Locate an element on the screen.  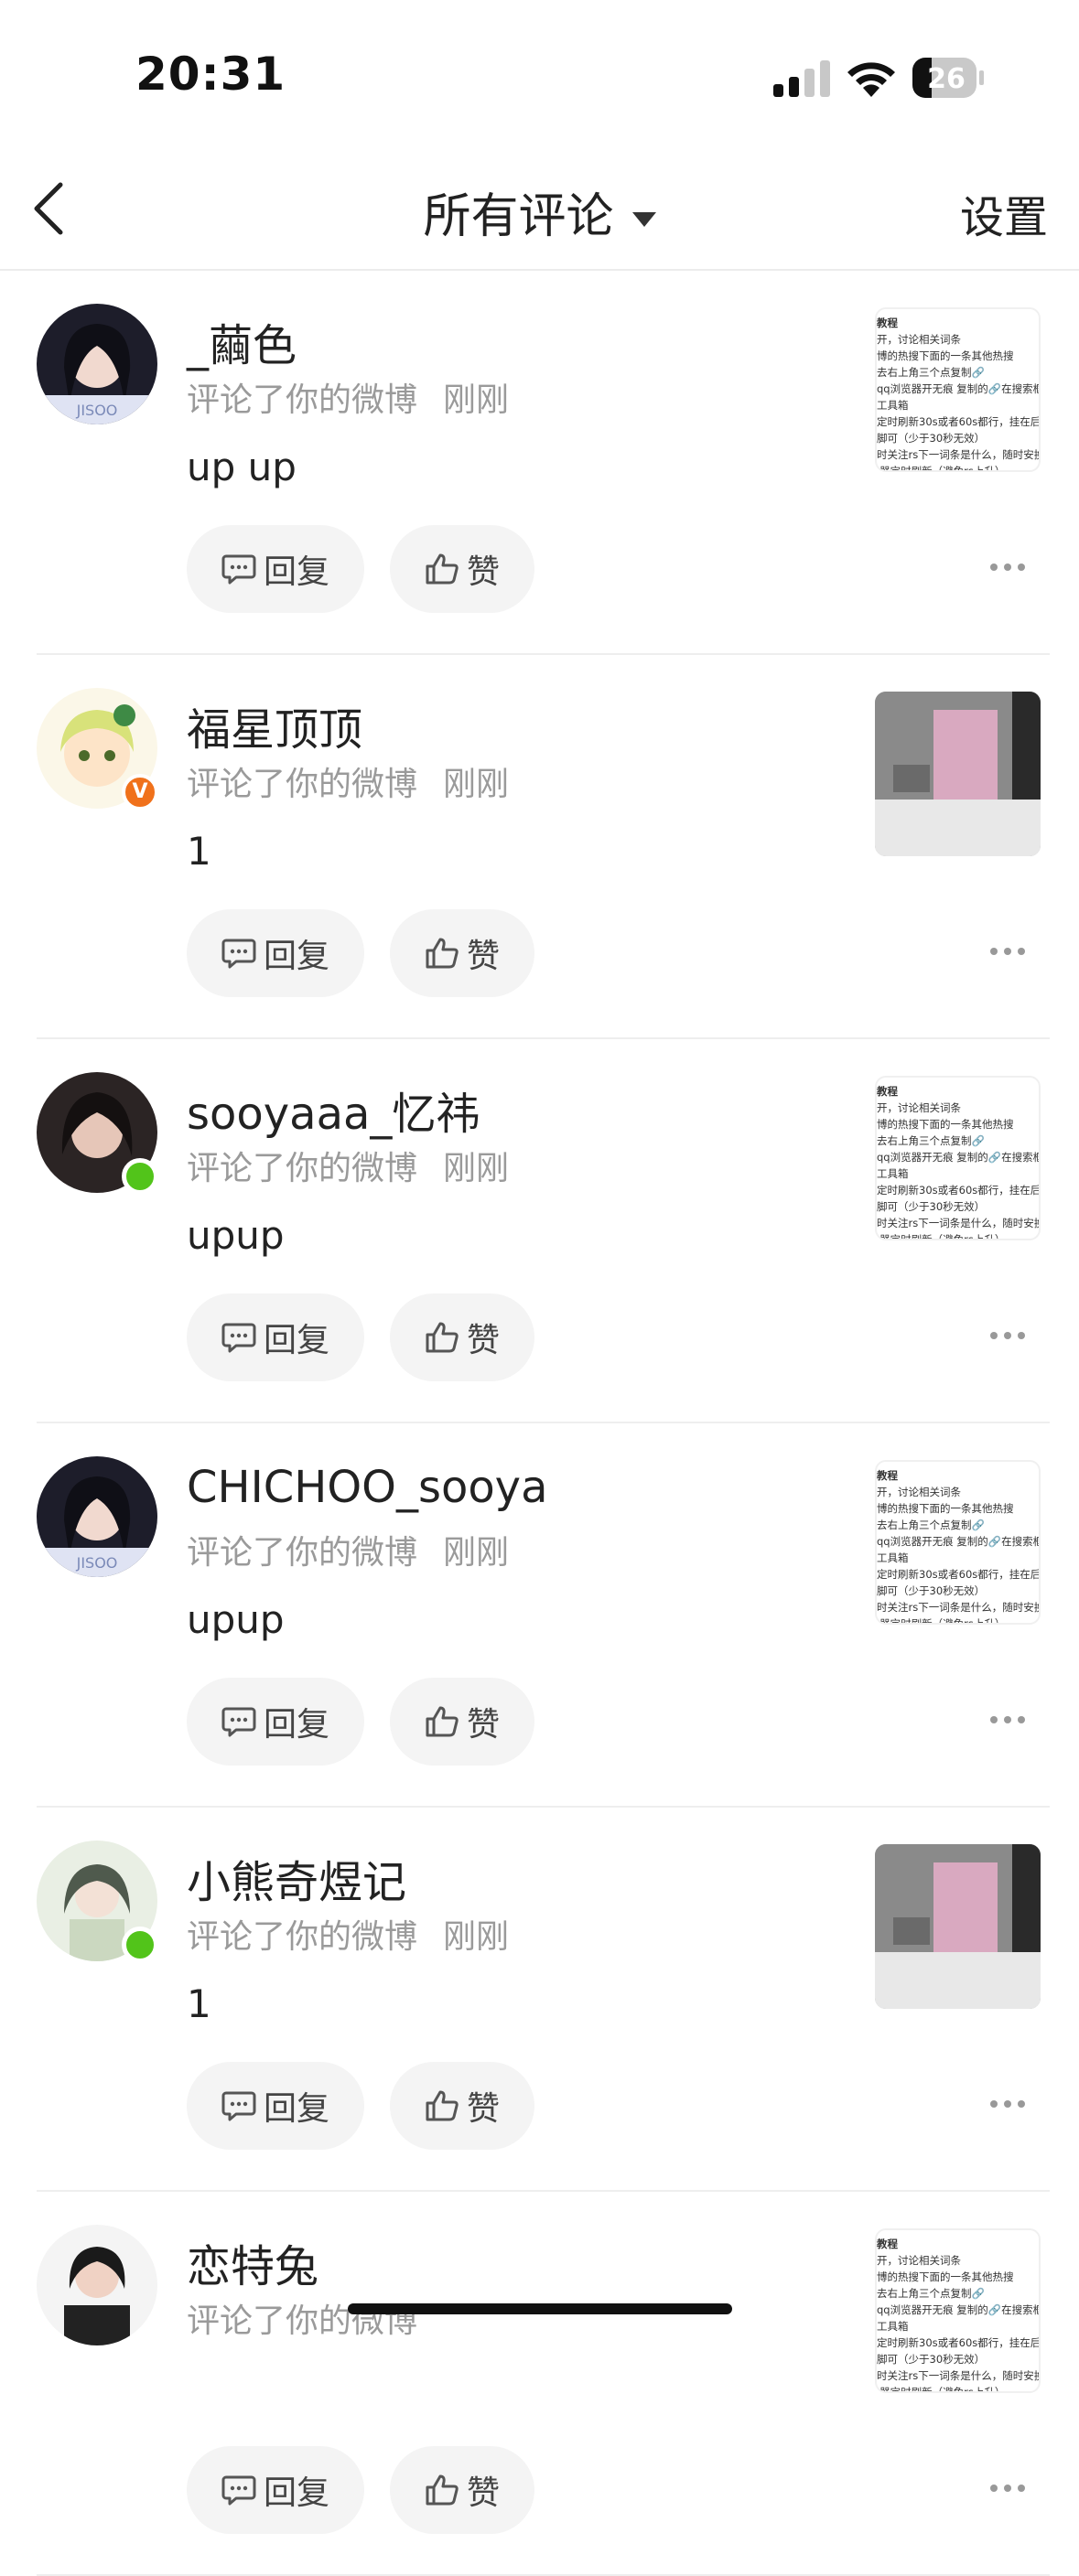
status-bar: 20:31 26 is located at coordinates (539, 73).